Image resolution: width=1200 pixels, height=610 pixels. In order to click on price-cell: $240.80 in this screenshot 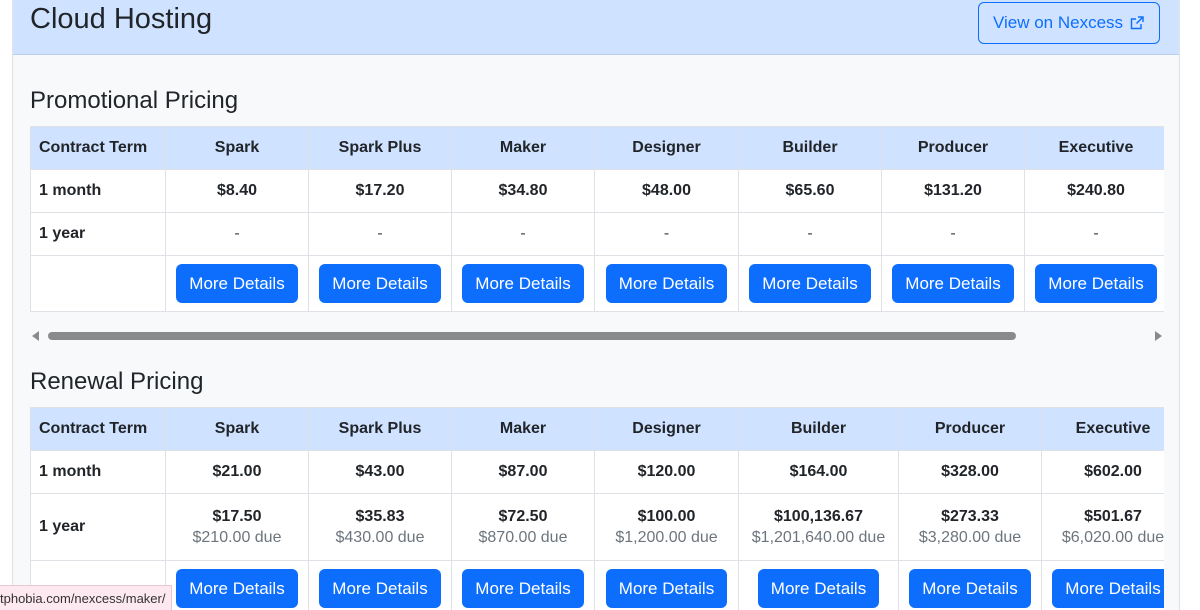, I will do `click(1094, 191)`.